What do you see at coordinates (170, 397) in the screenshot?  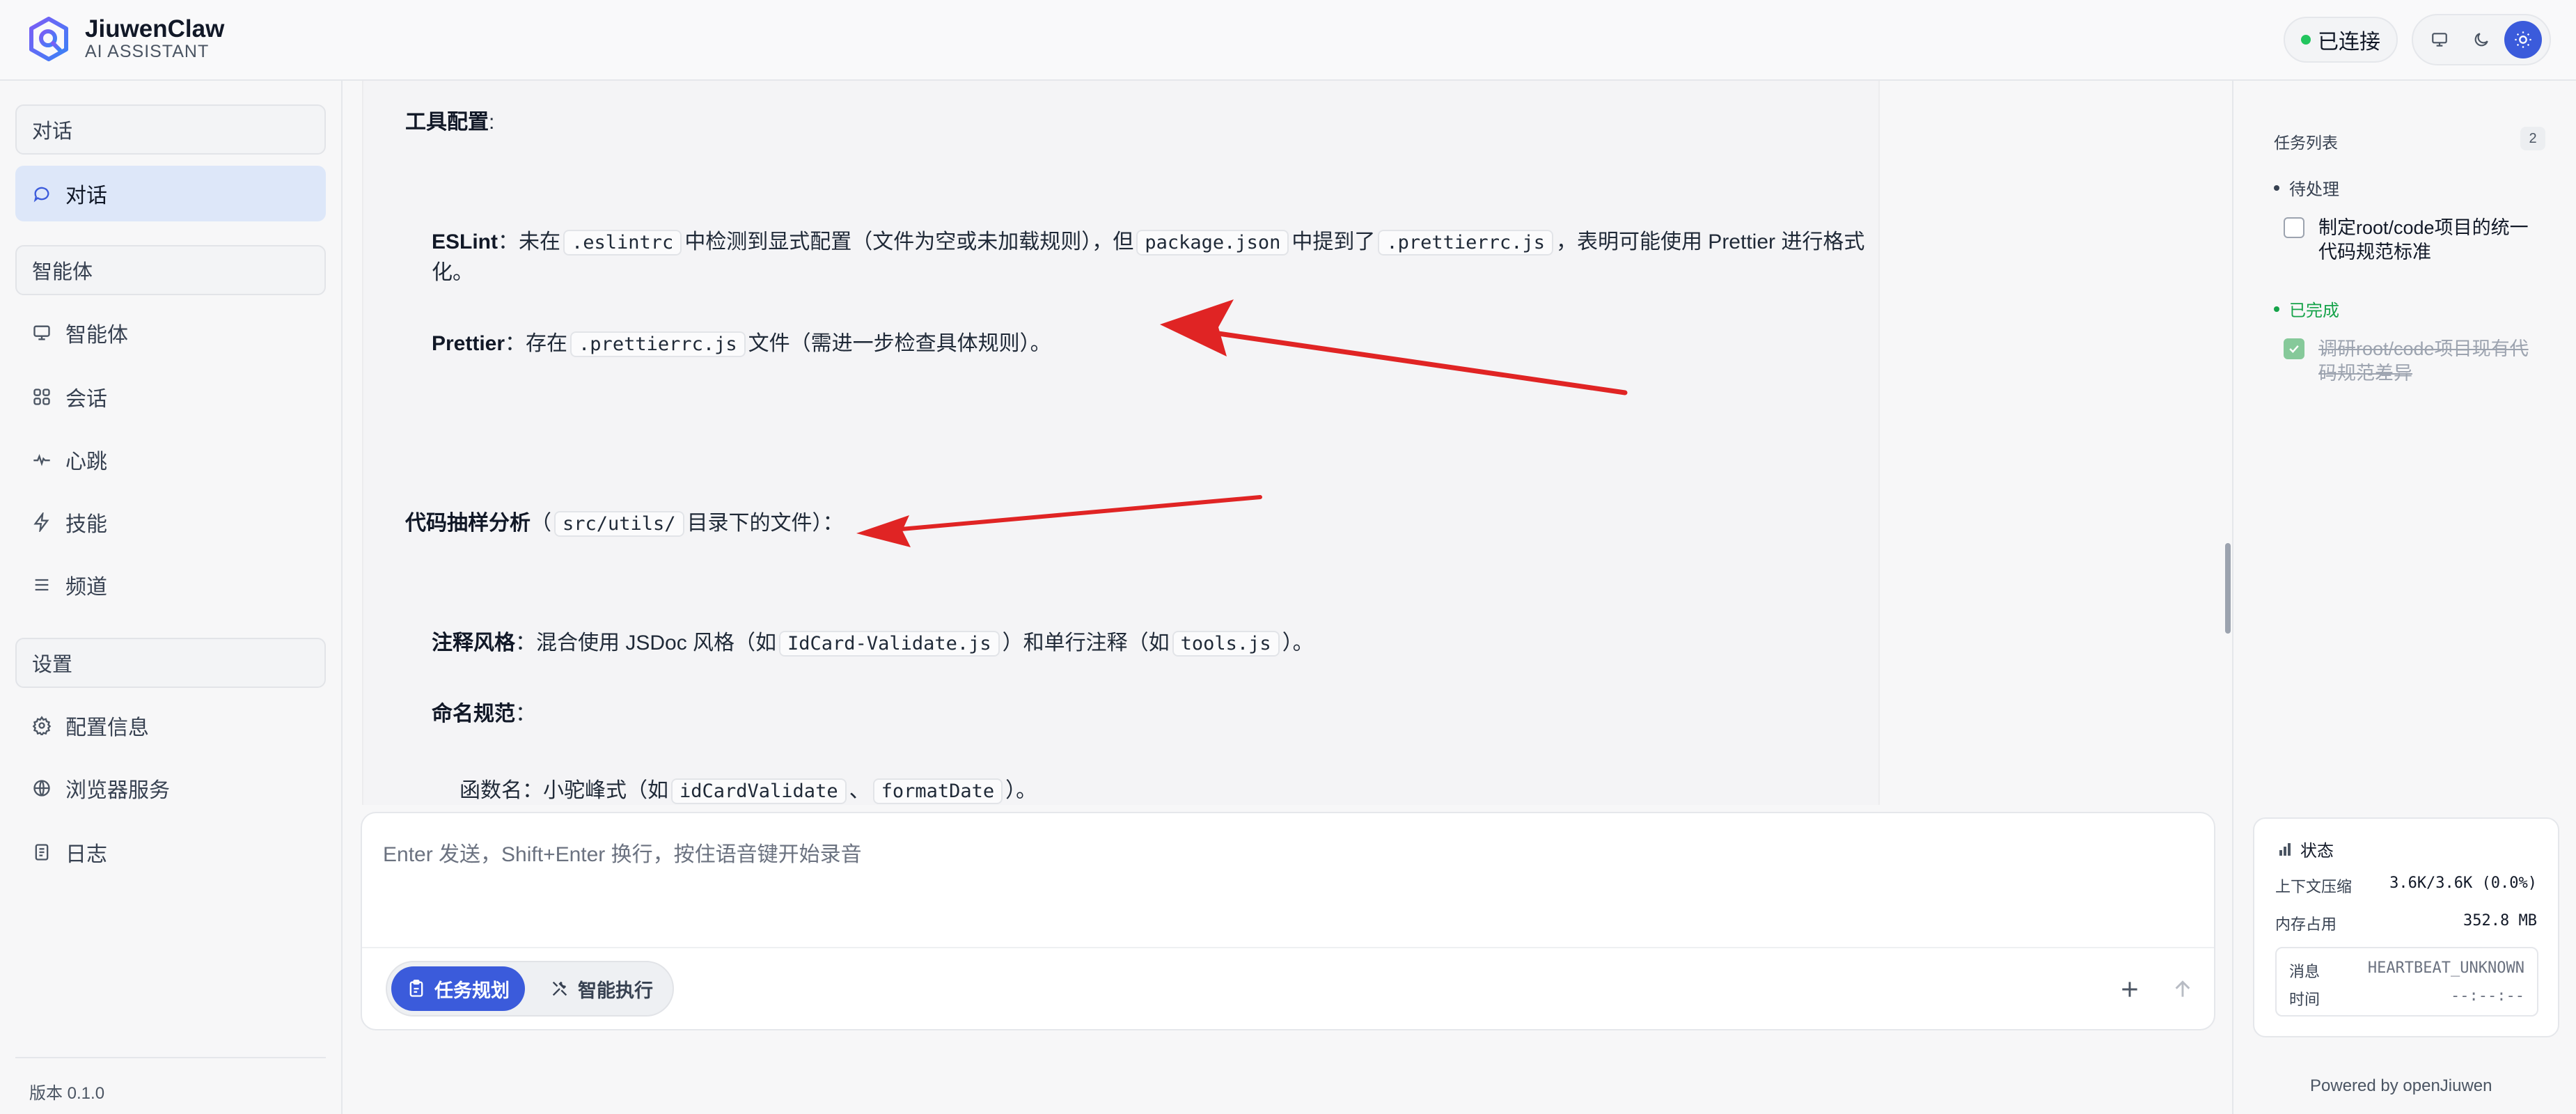 I see `sidebar-item-sessions: 会话` at bounding box center [170, 397].